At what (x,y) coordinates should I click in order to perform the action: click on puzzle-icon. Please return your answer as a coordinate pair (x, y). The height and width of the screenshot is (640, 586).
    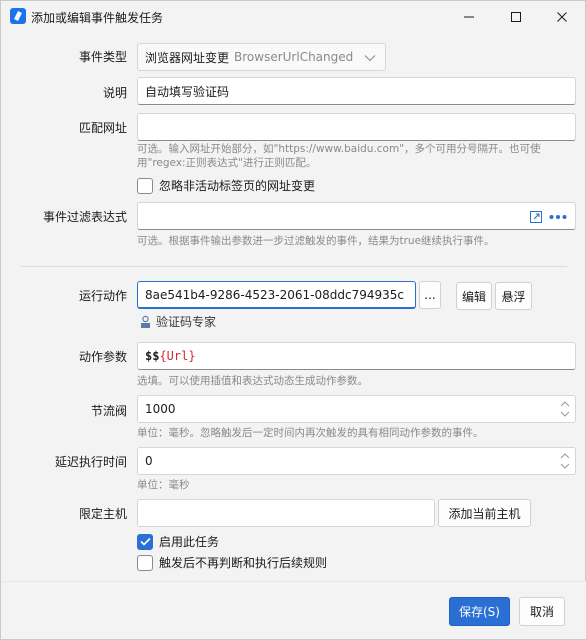
    Looking at the image, I should click on (145, 321).